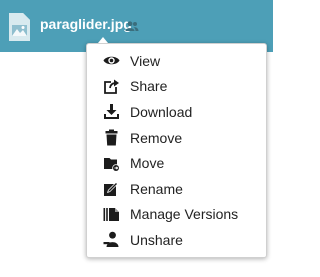 The width and height of the screenshot is (320, 277). What do you see at coordinates (111, 188) in the screenshot?
I see `rename-icon` at bounding box center [111, 188].